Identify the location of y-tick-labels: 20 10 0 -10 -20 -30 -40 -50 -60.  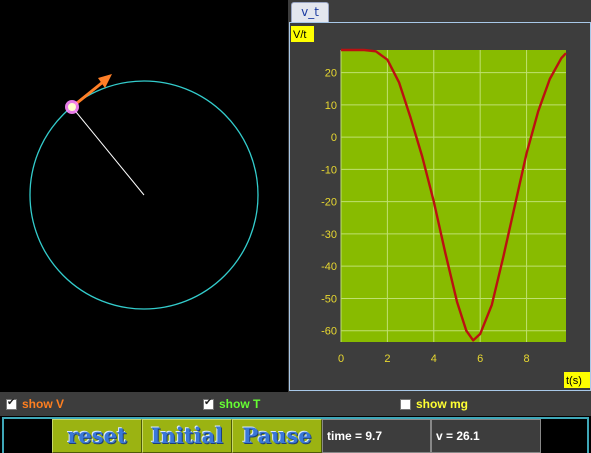
(329, 203).